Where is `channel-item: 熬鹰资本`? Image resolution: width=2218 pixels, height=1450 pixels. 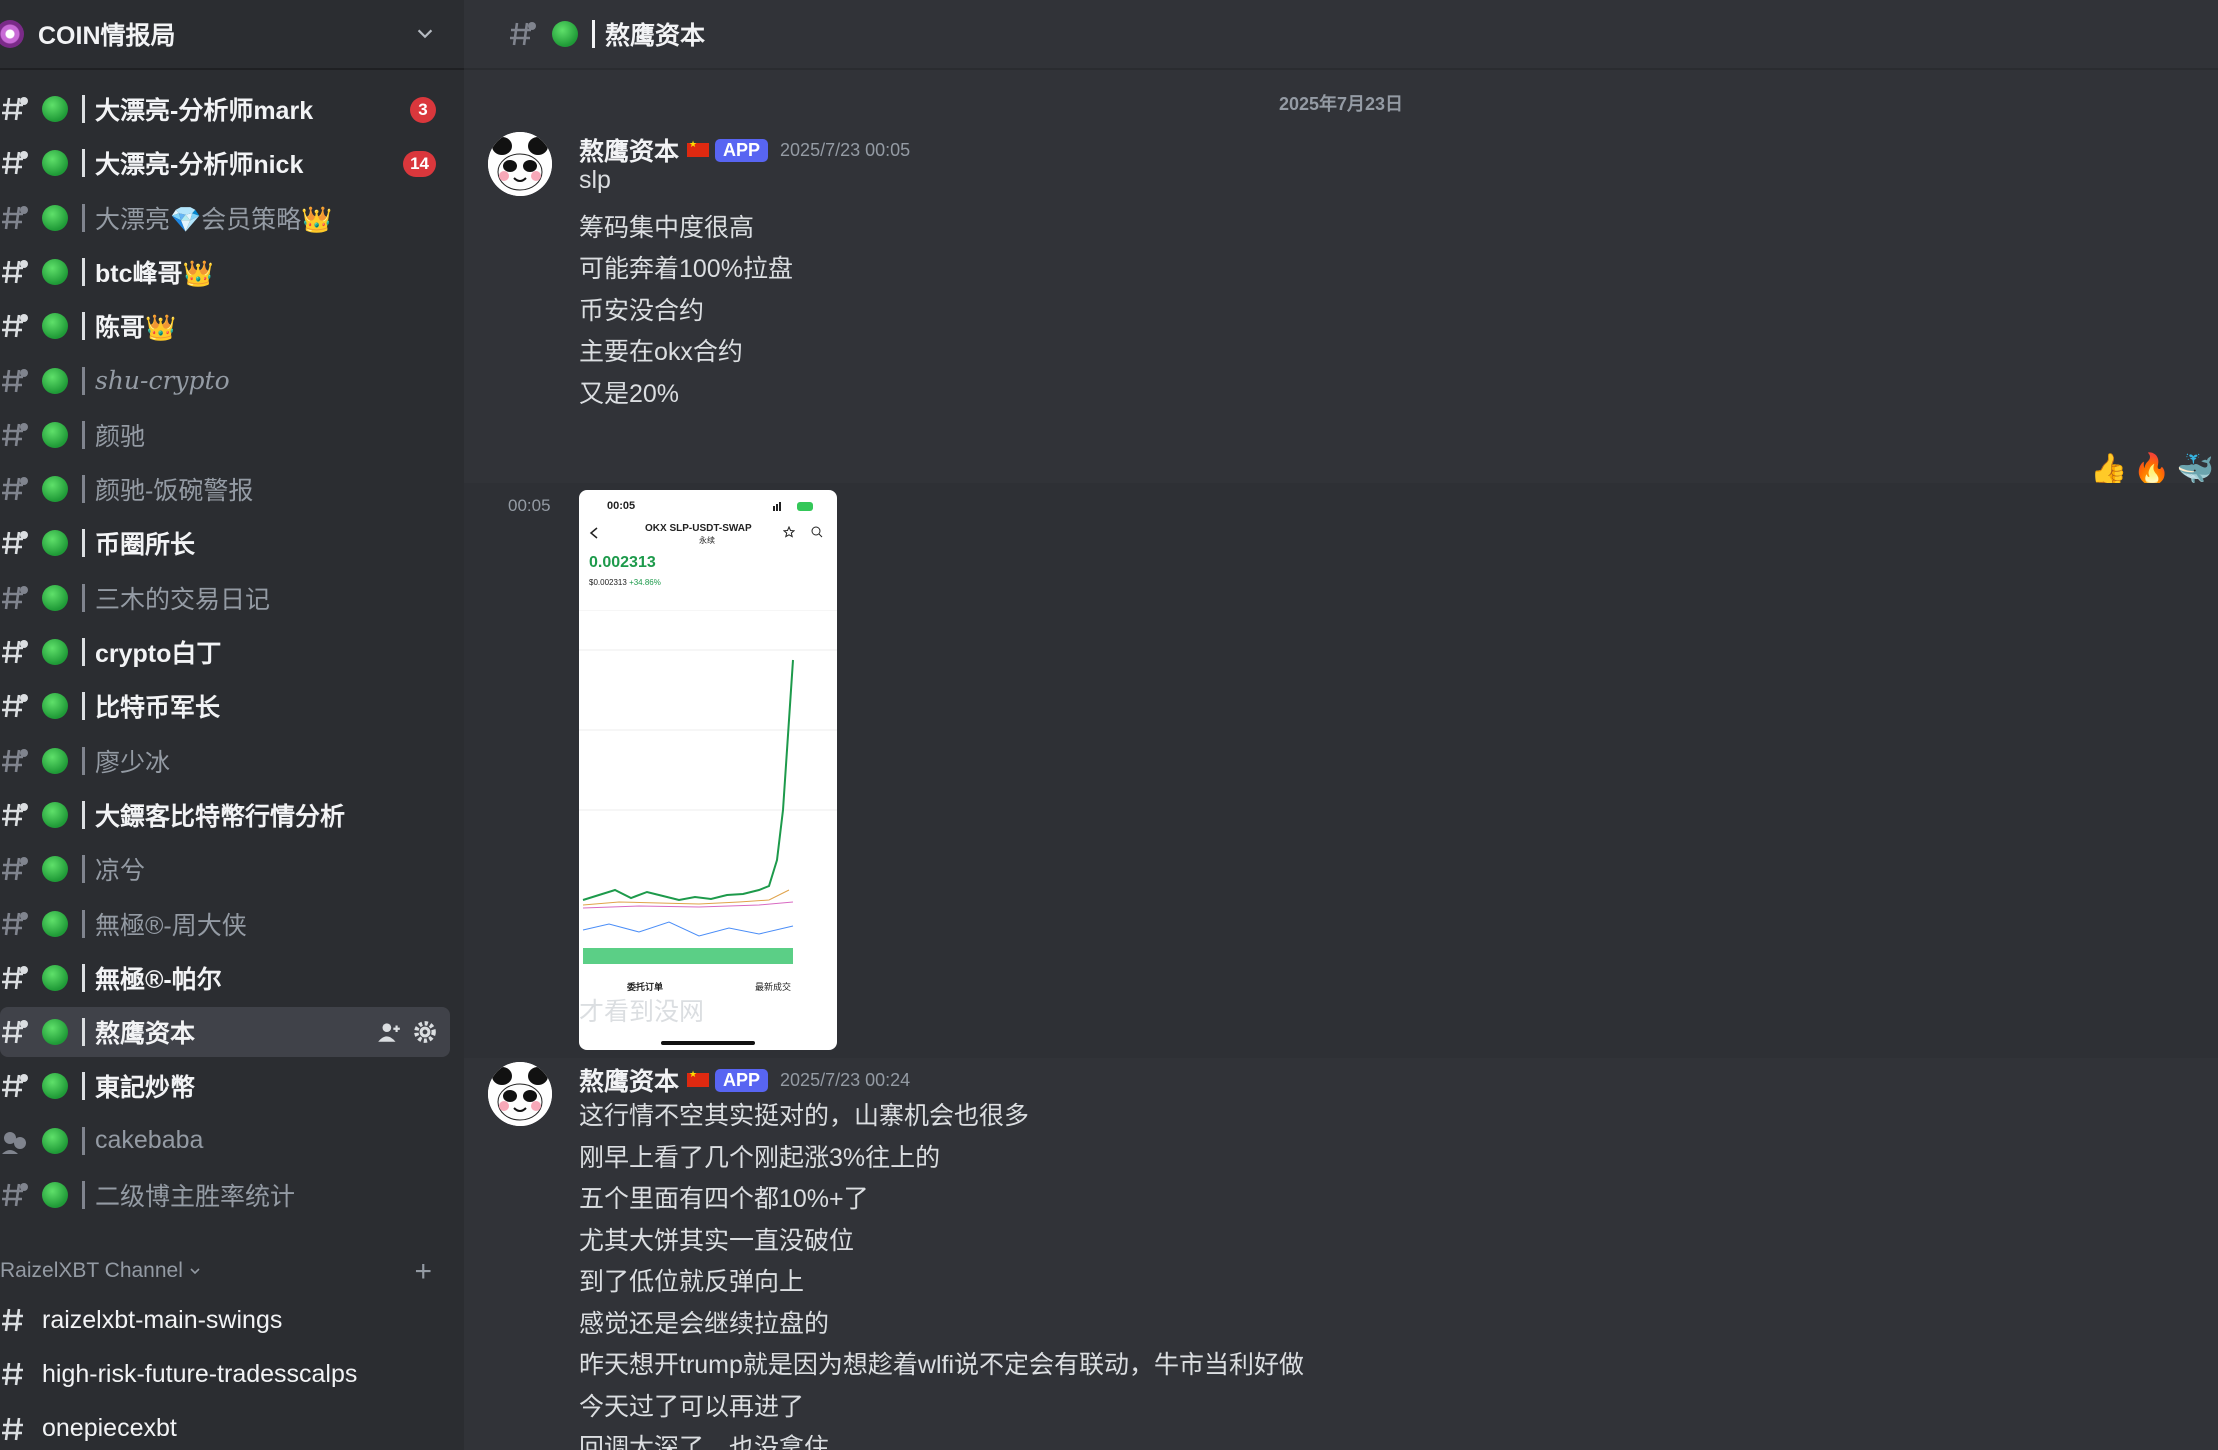
channel-item: 熬鹰资本 is located at coordinates (225, 1032).